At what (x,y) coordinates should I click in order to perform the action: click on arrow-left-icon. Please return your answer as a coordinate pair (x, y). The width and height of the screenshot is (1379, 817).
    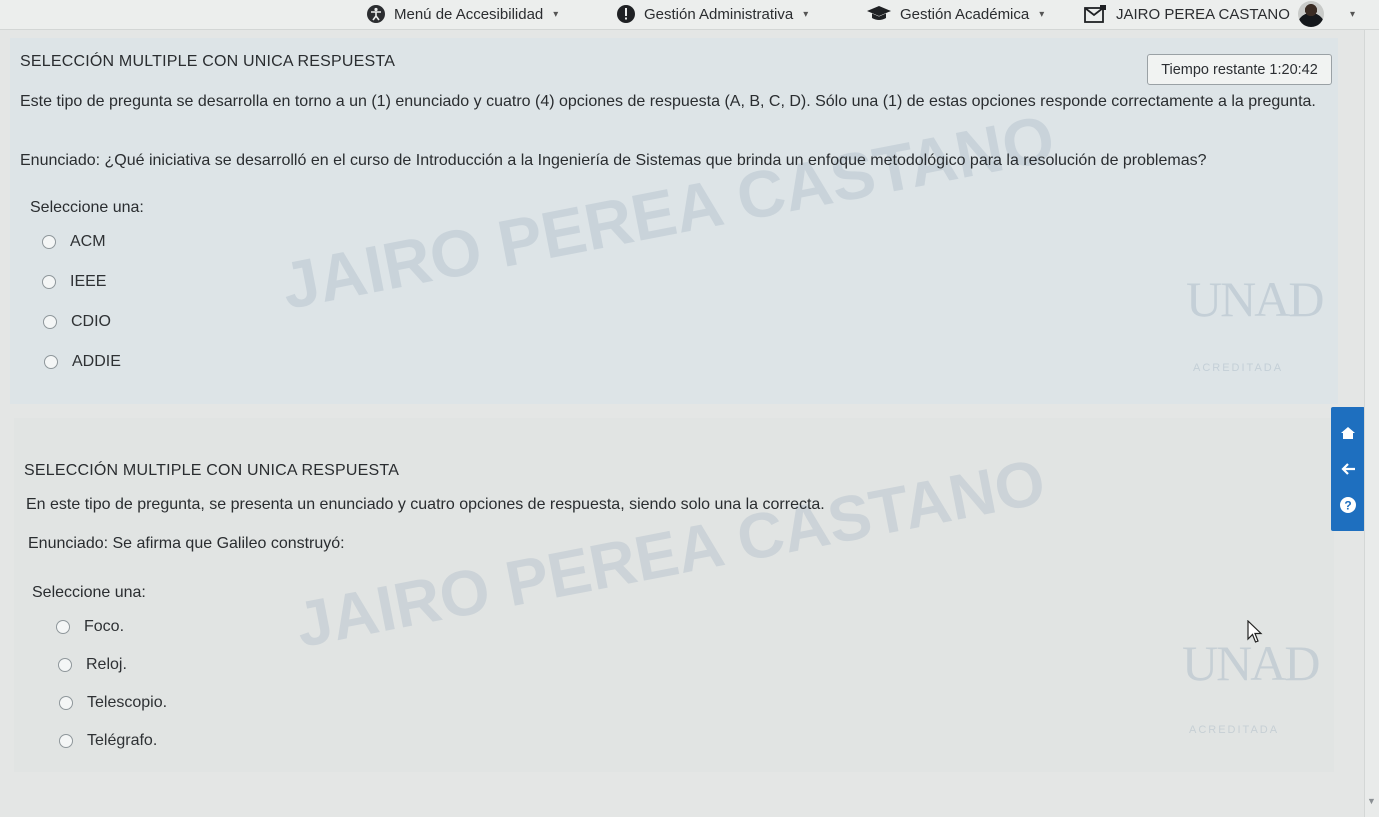
    Looking at the image, I should click on (1348, 469).